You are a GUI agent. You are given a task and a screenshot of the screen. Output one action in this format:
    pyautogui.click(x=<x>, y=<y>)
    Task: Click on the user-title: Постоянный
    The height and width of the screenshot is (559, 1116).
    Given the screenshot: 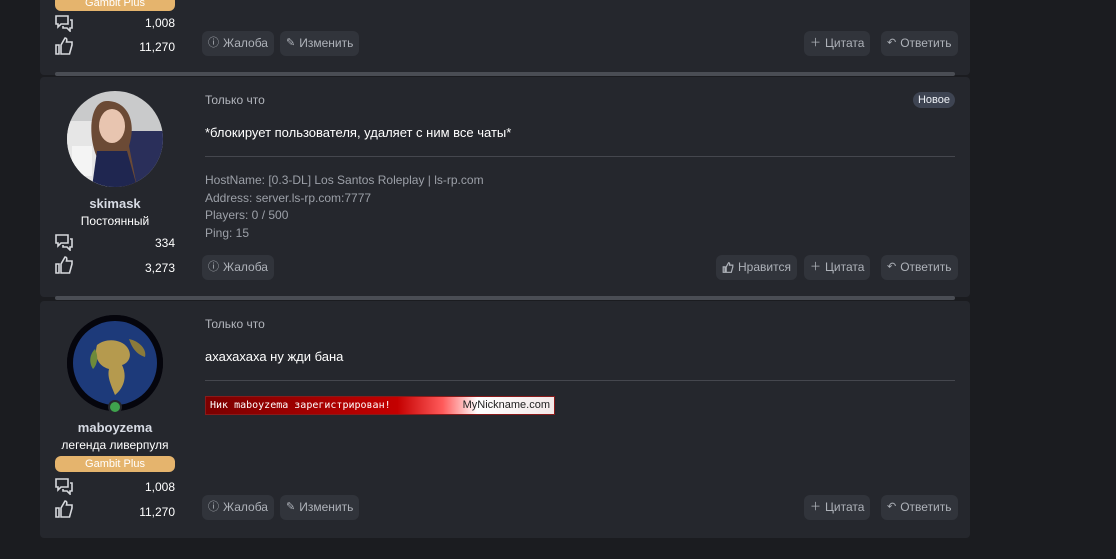 What is the action you would take?
    pyautogui.click(x=115, y=221)
    